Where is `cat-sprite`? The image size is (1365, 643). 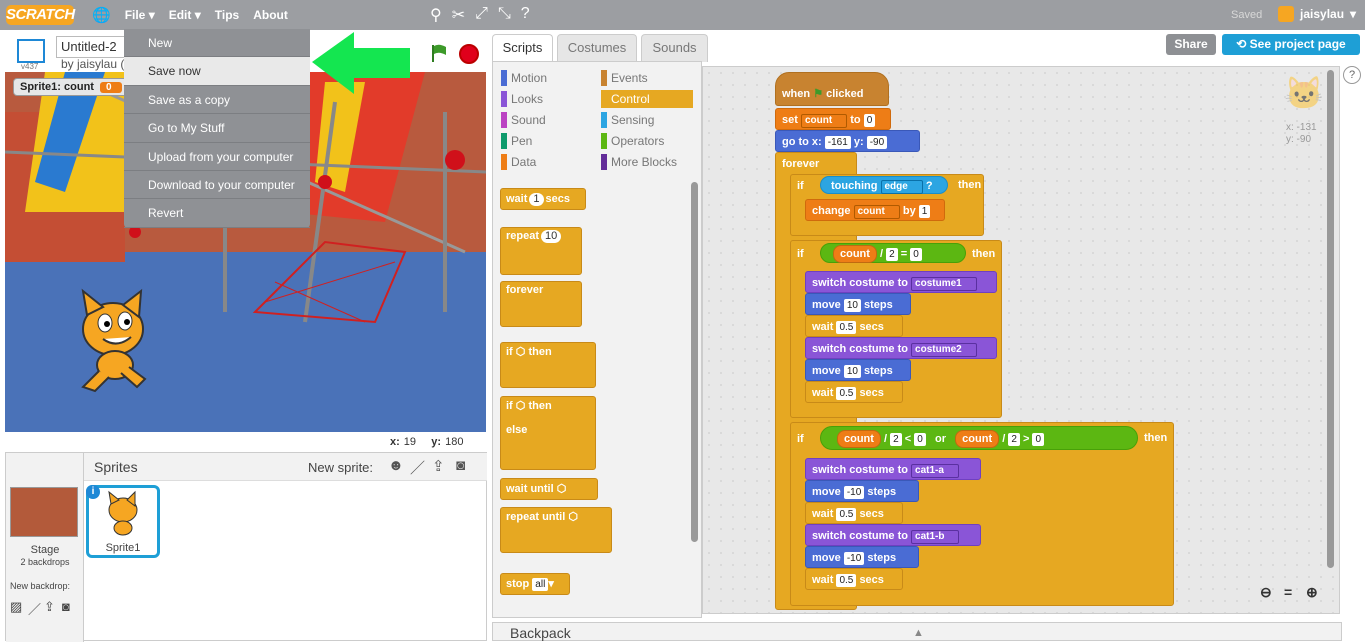 cat-sprite is located at coordinates (120, 342).